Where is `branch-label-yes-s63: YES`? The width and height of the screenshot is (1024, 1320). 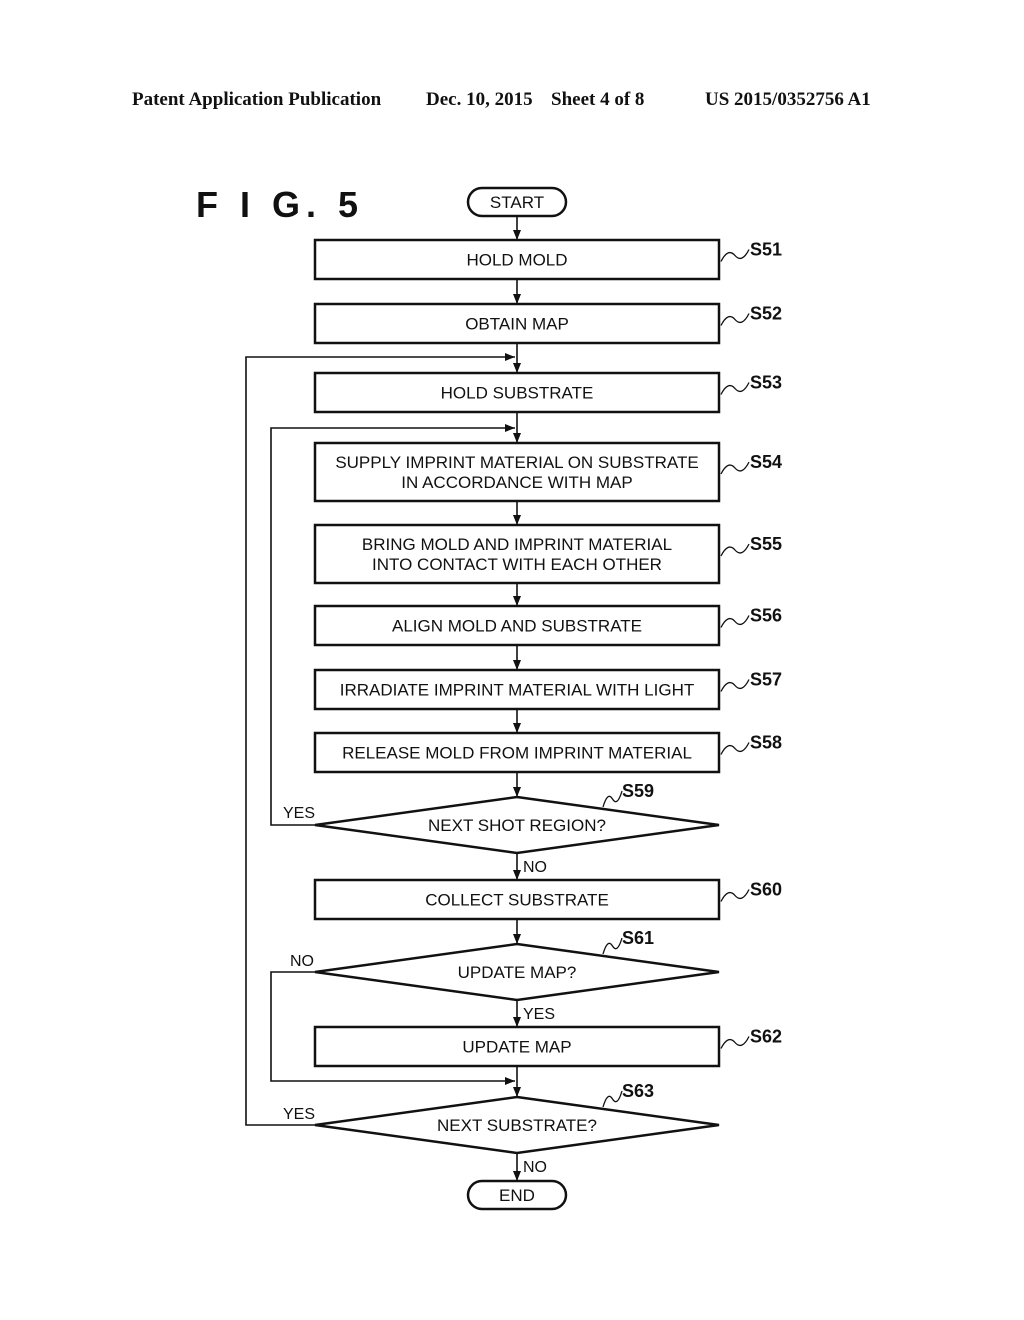 branch-label-yes-s63: YES is located at coordinates (299, 1114).